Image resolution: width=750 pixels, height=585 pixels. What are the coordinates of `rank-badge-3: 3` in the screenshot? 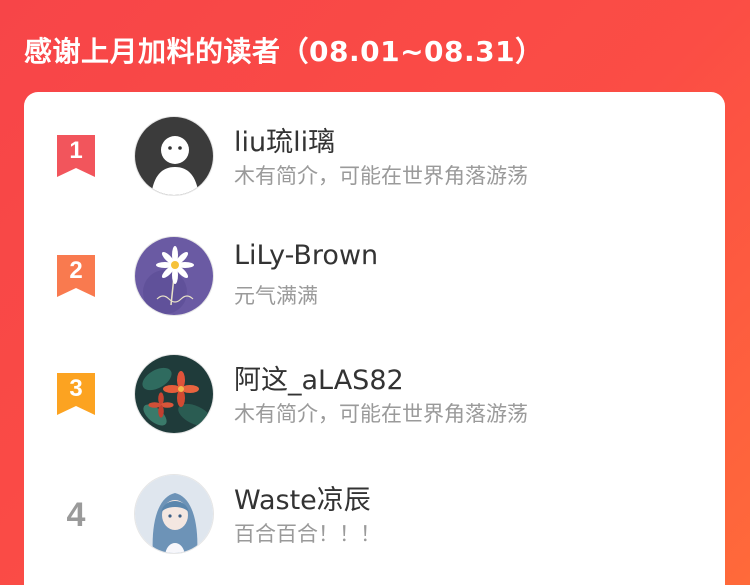 It's located at (76, 394).